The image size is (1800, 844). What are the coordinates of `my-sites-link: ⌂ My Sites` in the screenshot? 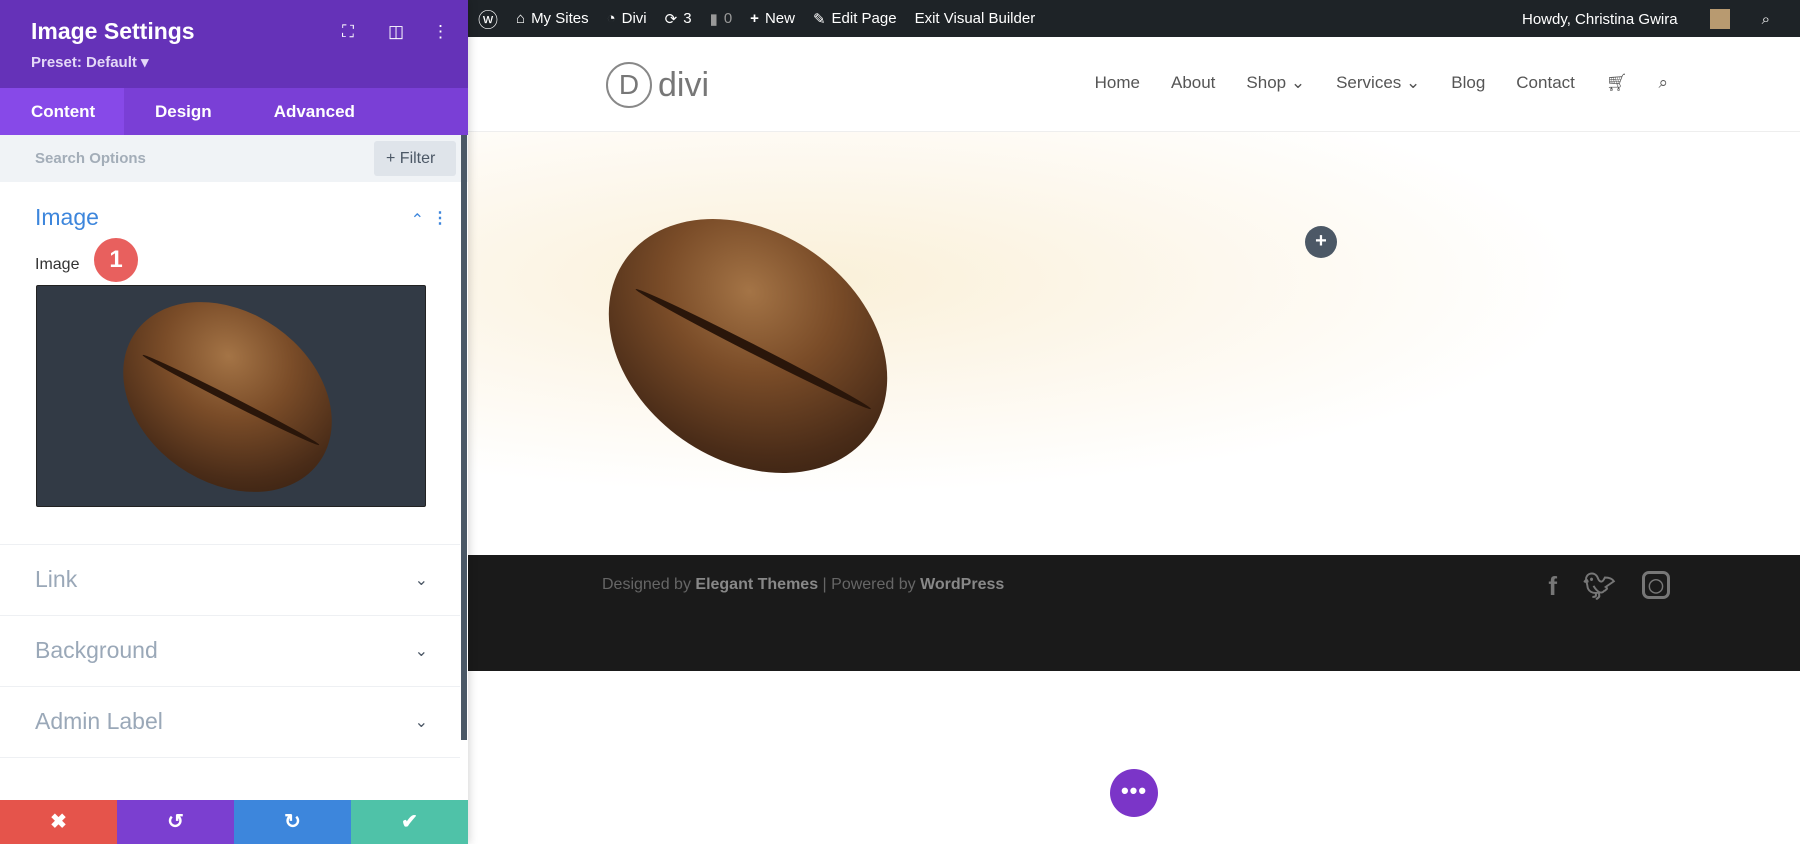 It's located at (552, 18).